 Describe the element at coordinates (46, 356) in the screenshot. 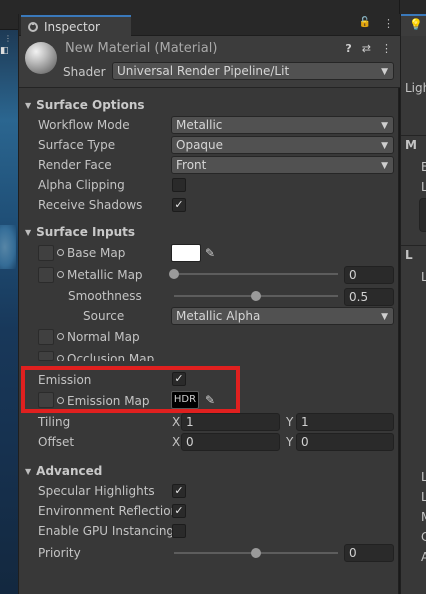

I see `occlusion-map-texture-slot` at that location.